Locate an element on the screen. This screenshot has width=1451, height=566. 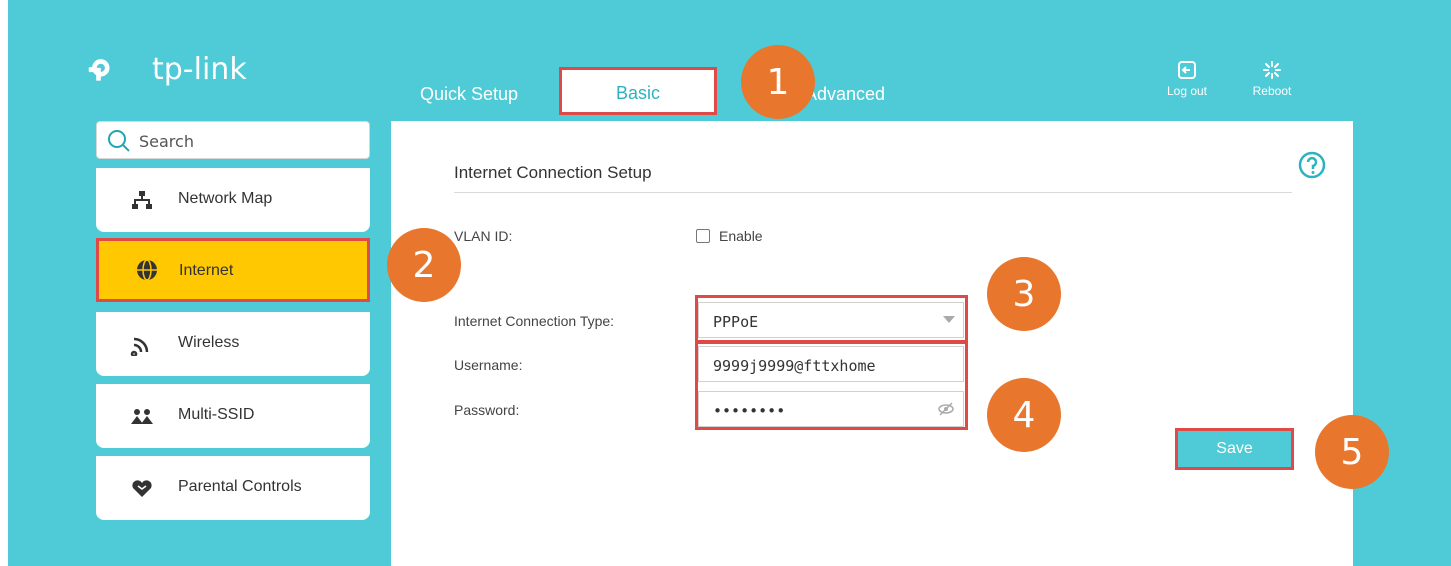
sidebar-item-parental-controls: Parental Controls is located at coordinates (233, 488).